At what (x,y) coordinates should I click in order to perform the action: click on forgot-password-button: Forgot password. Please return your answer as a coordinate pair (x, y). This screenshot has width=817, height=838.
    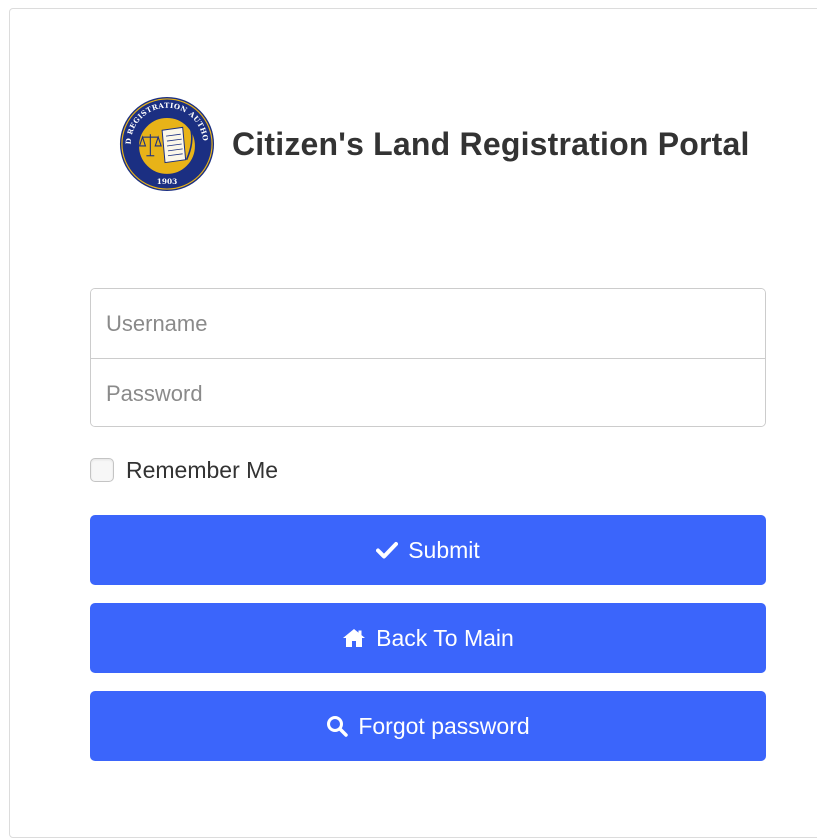
    Looking at the image, I should click on (428, 726).